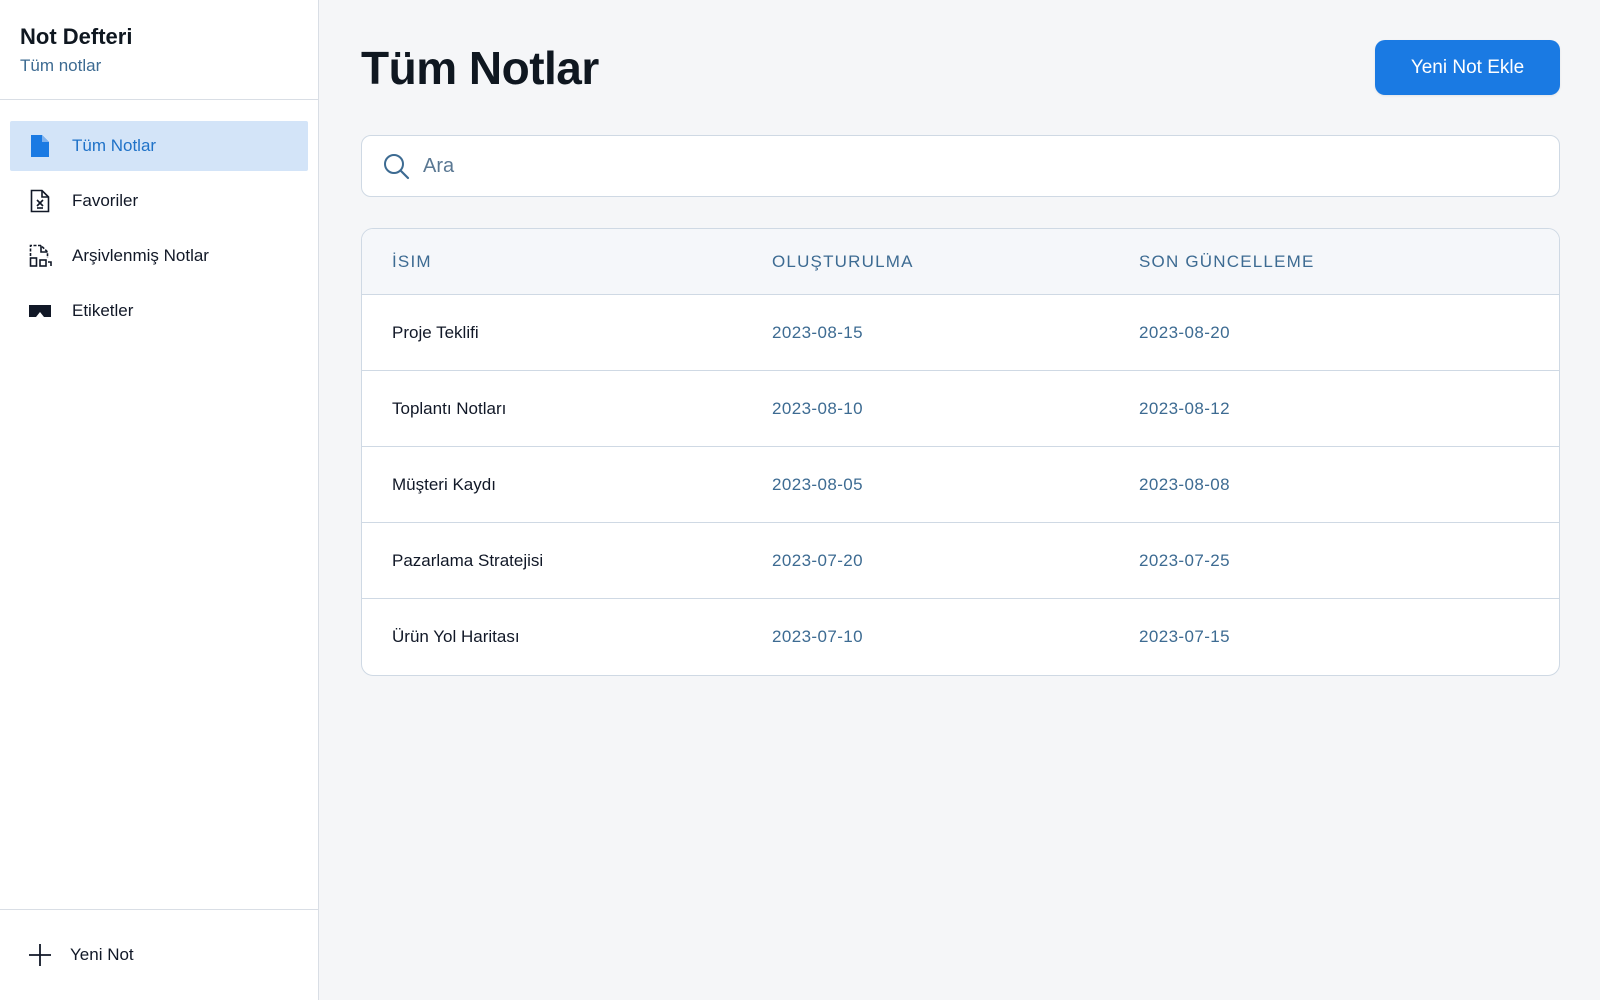 The image size is (1600, 1000). I want to click on table-row: Toplantı Notları 2023-08-10 2023-08-12, so click(960, 409).